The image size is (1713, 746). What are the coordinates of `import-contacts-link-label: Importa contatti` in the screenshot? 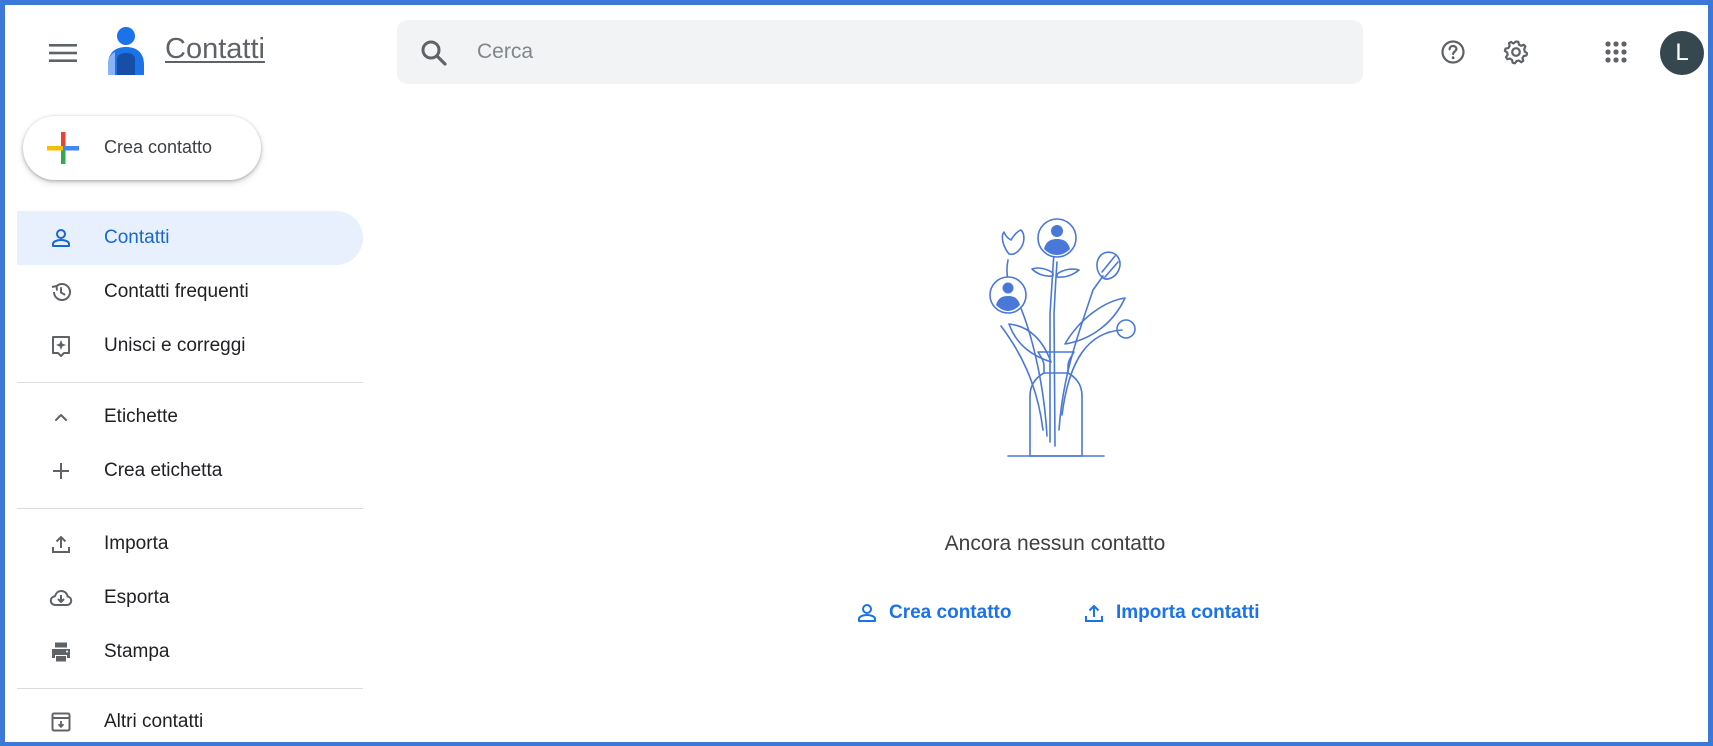 It's located at (1188, 612).